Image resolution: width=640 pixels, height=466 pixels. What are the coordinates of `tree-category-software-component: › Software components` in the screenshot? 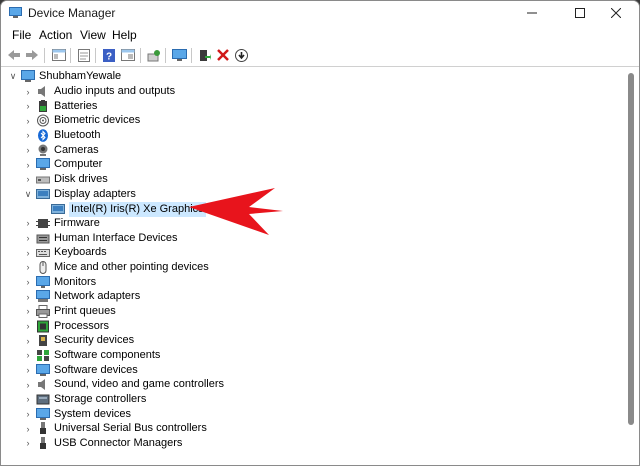 It's located at (91, 355).